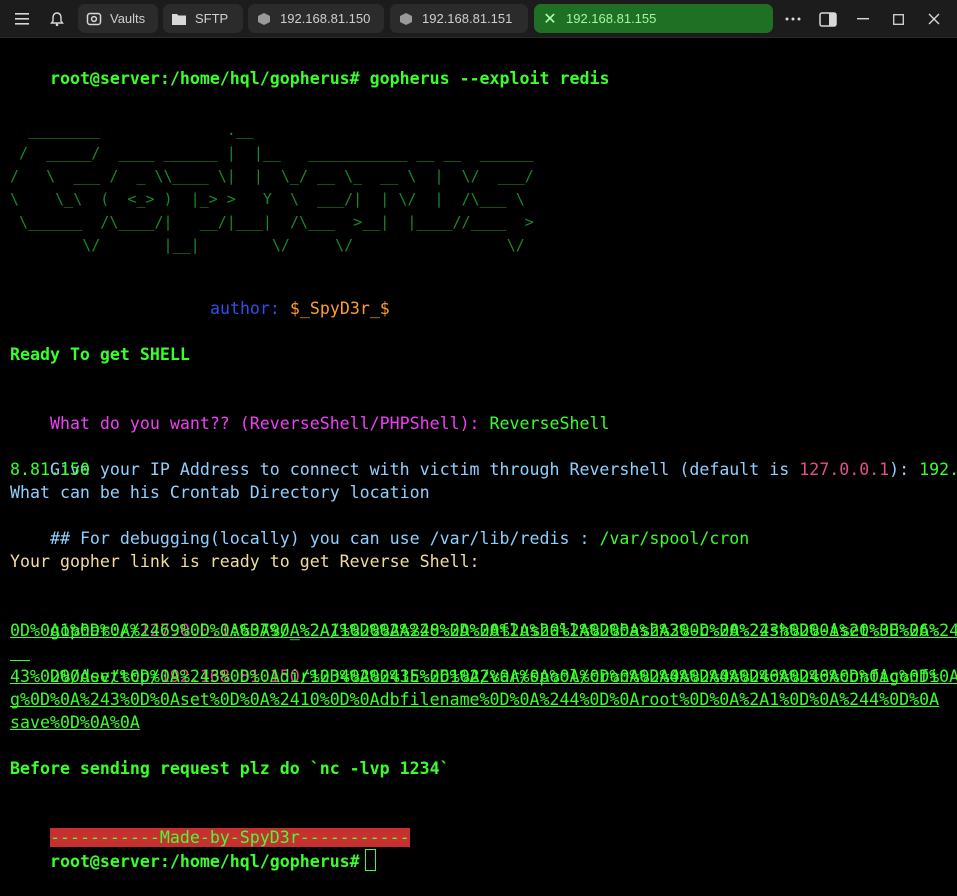 This screenshot has width=957, height=896. Describe the element at coordinates (844, 469) in the screenshot. I see `ip-default: 127.0.0.1` at that location.